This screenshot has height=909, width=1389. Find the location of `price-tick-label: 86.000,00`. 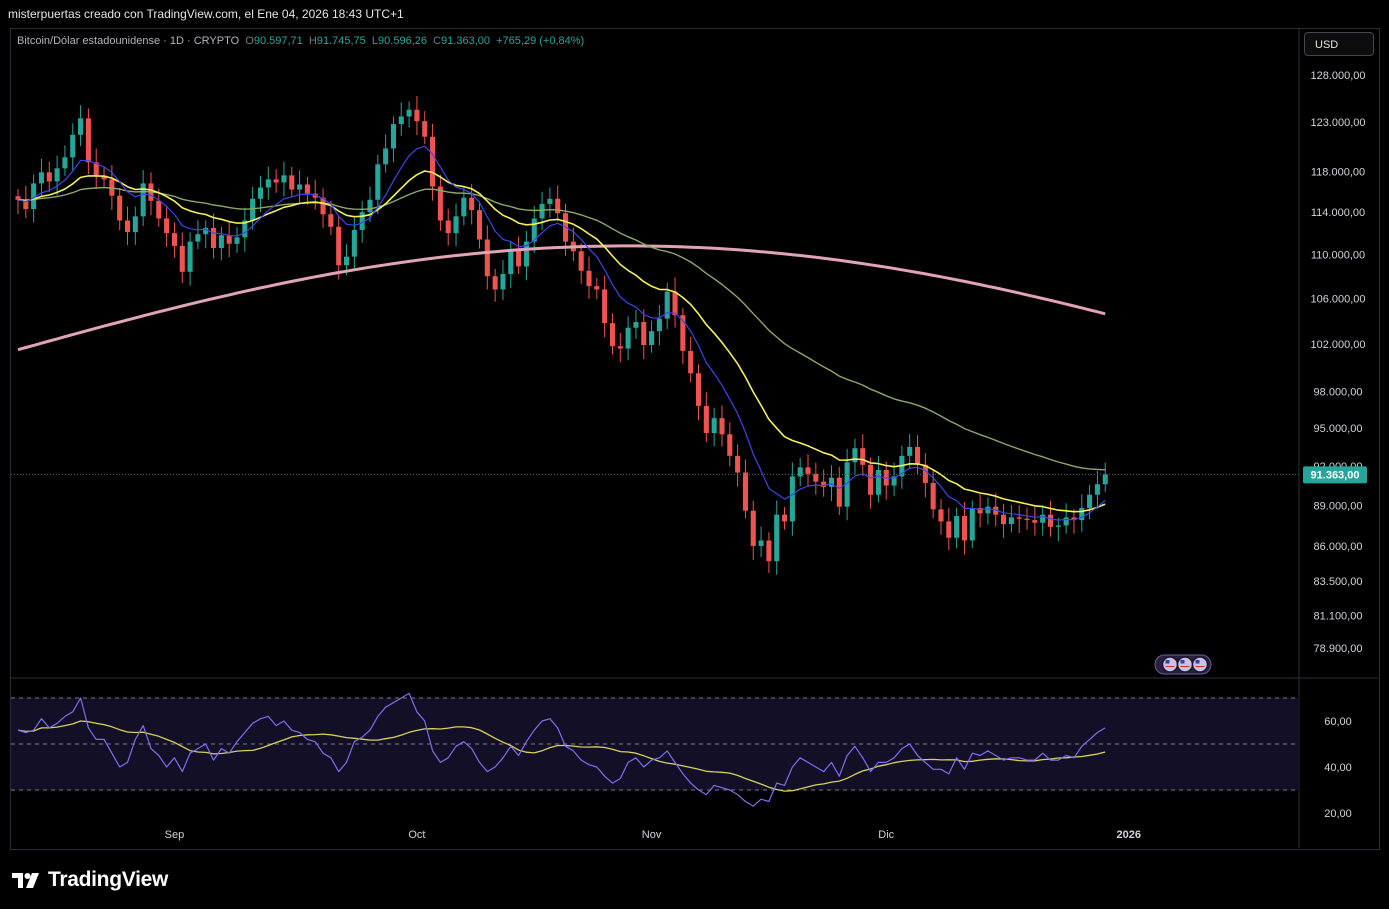

price-tick-label: 86.000,00 is located at coordinates (1338, 547).